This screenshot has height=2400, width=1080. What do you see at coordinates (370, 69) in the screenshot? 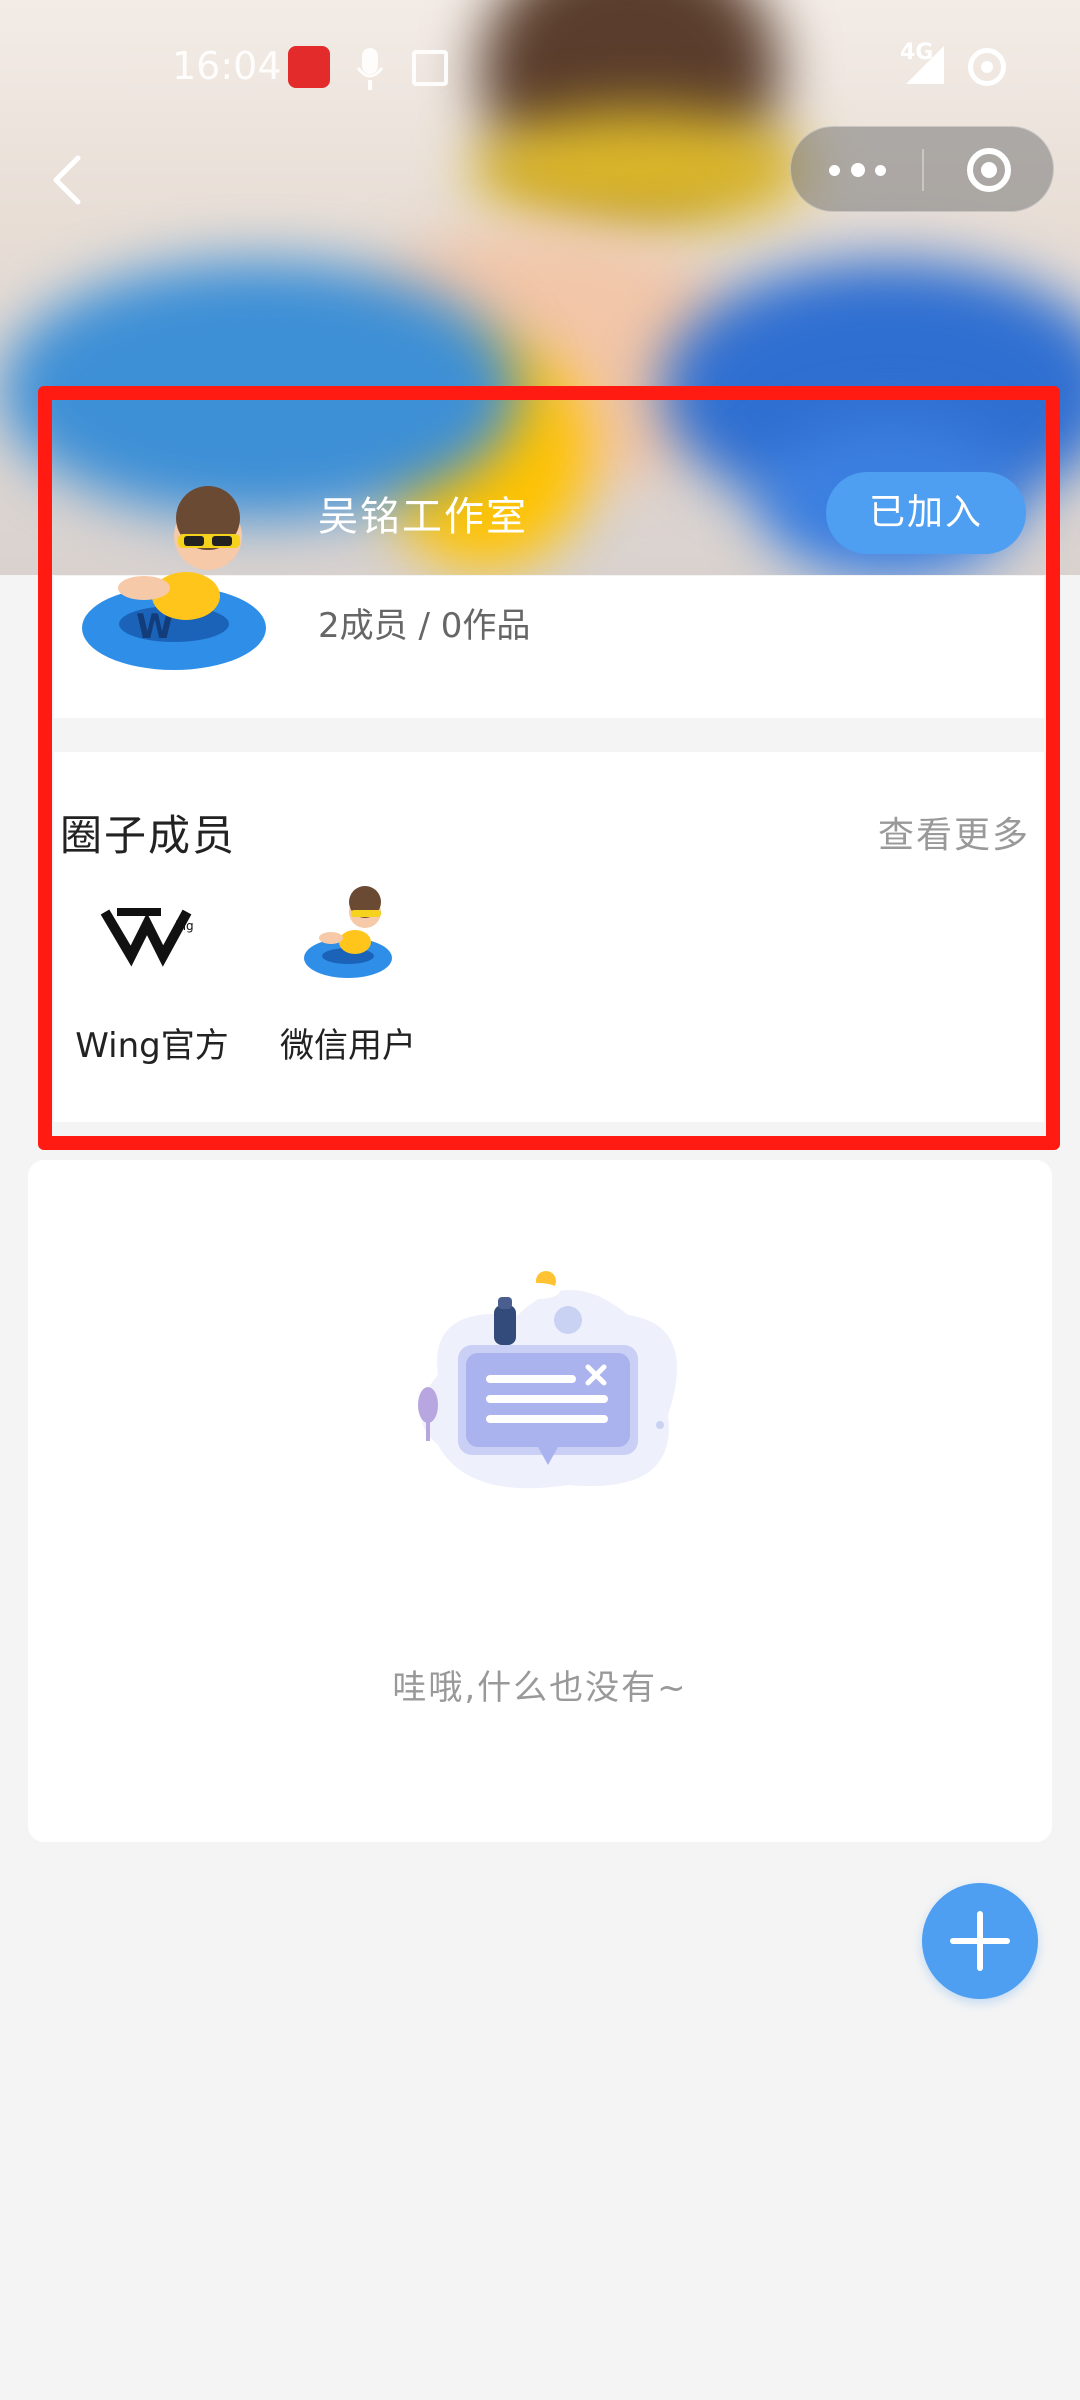
I see `mic-icon` at bounding box center [370, 69].